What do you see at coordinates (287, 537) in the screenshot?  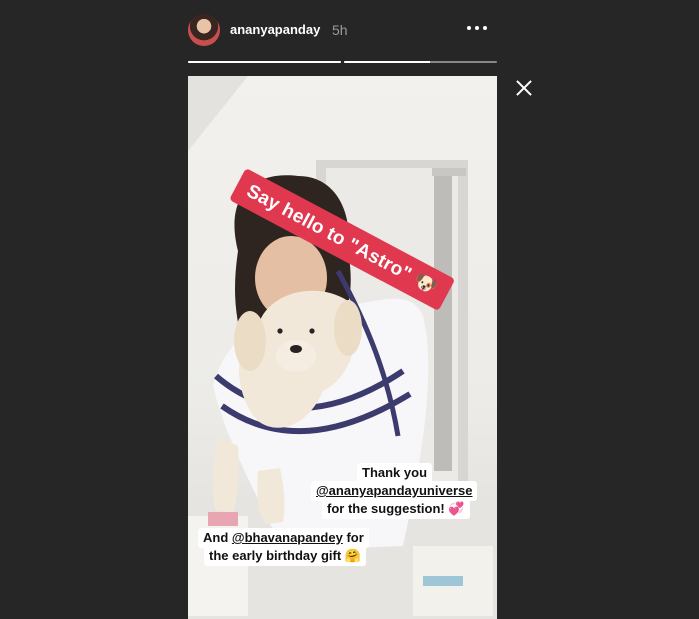 I see `mention-link: @bhavanapandey` at bounding box center [287, 537].